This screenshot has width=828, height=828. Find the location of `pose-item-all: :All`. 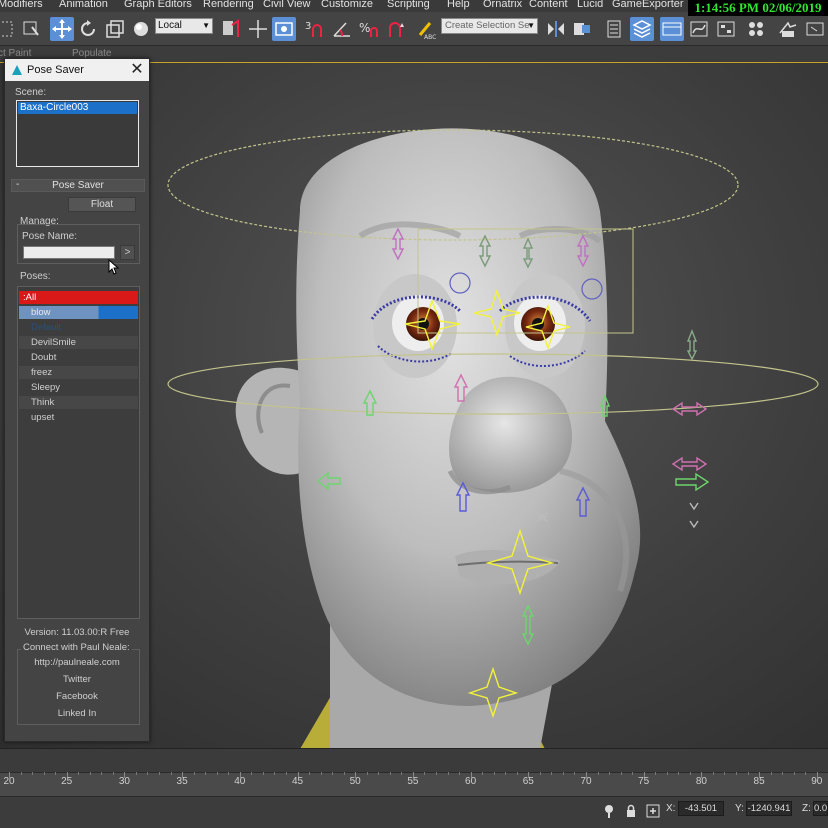

pose-item-all: :All is located at coordinates (78, 297).